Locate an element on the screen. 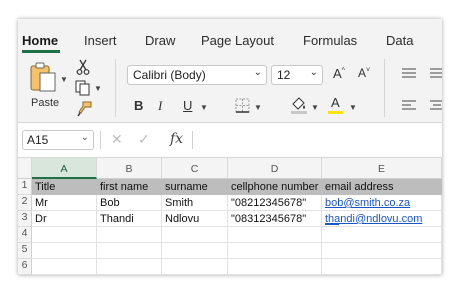 Image resolution: width=459 pixels, height=292 pixels. fill-color-icon is located at coordinates (299, 107).